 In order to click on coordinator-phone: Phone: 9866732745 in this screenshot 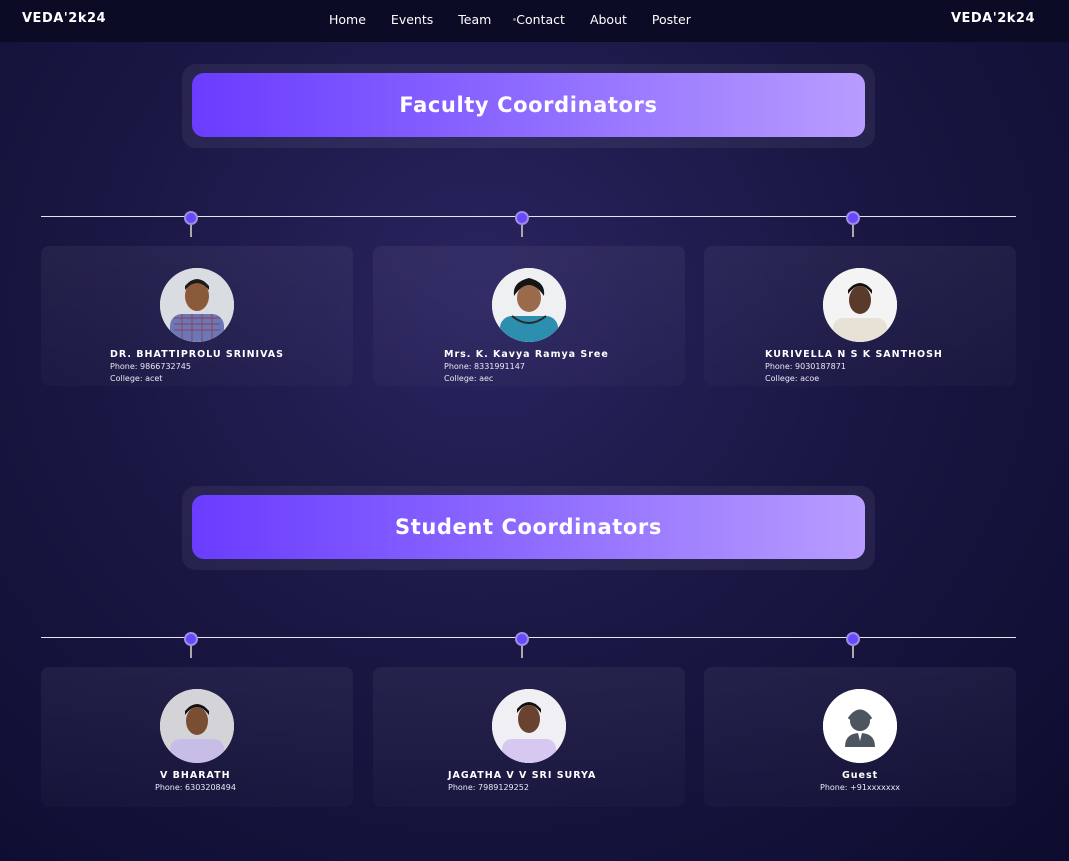, I will do `click(150, 366)`.